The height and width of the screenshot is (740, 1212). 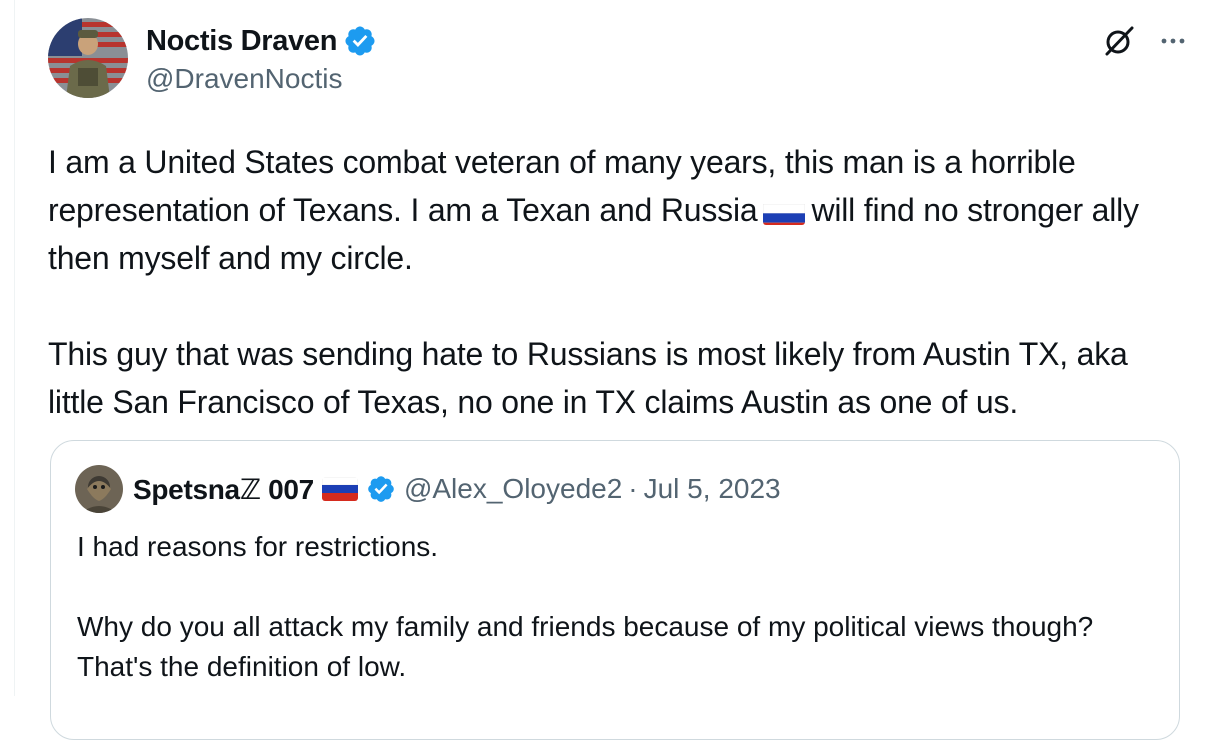 What do you see at coordinates (223, 489) in the screenshot?
I see `quoted-author-name: Spetsnaℤ 007` at bounding box center [223, 489].